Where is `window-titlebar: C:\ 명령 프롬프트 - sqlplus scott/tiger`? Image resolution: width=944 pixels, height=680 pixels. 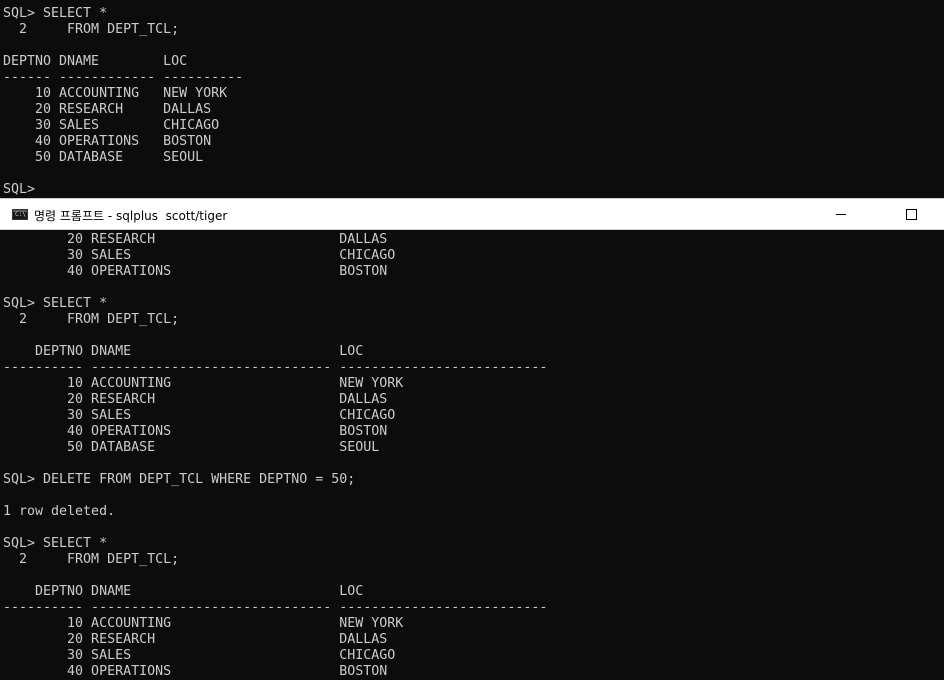 window-titlebar: C:\ 명령 프롬프트 - sqlplus scott/tiger is located at coordinates (472, 214).